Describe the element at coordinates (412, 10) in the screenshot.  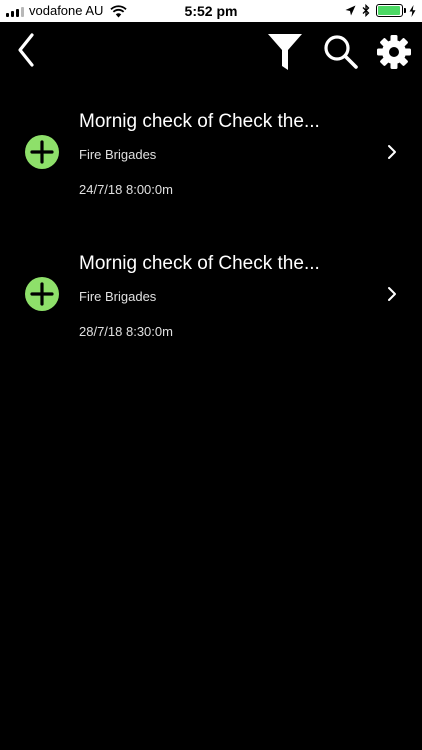
I see `charging-bolt-icon` at that location.